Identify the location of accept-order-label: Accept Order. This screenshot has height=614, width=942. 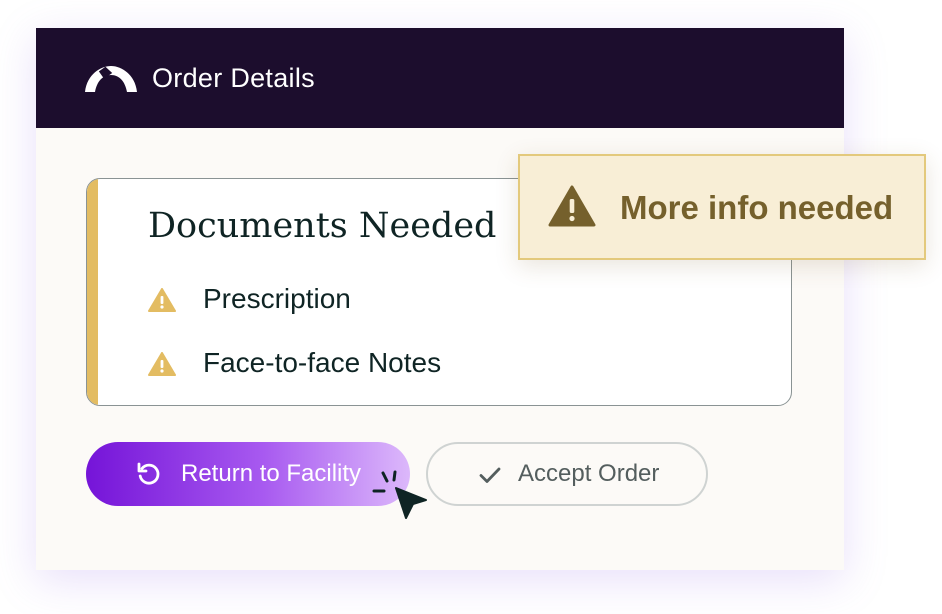
(589, 473).